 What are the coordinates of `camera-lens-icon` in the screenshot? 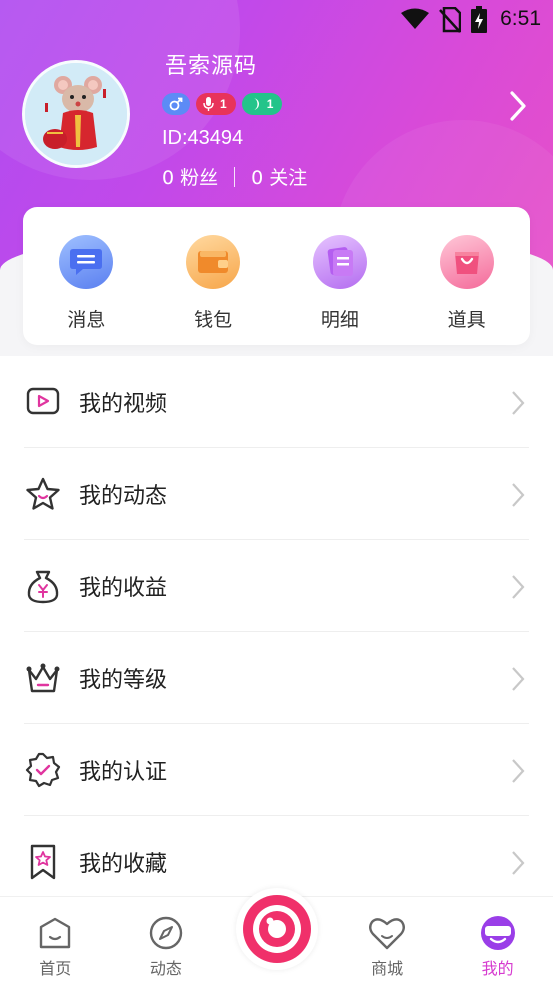 It's located at (277, 929).